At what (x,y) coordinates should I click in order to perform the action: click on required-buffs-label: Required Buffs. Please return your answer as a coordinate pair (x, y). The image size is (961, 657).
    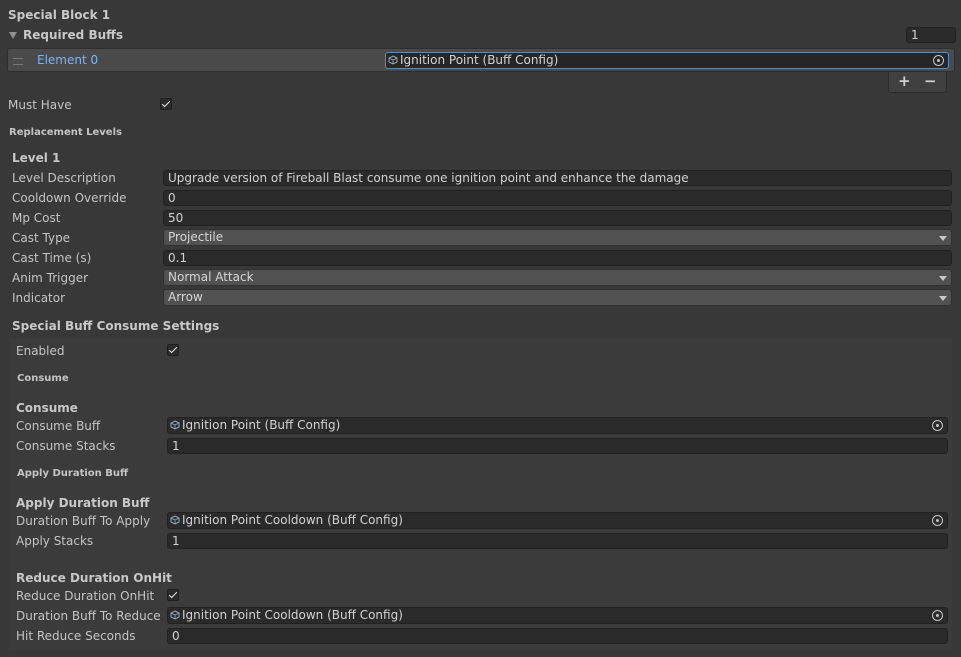
    Looking at the image, I should click on (73, 35).